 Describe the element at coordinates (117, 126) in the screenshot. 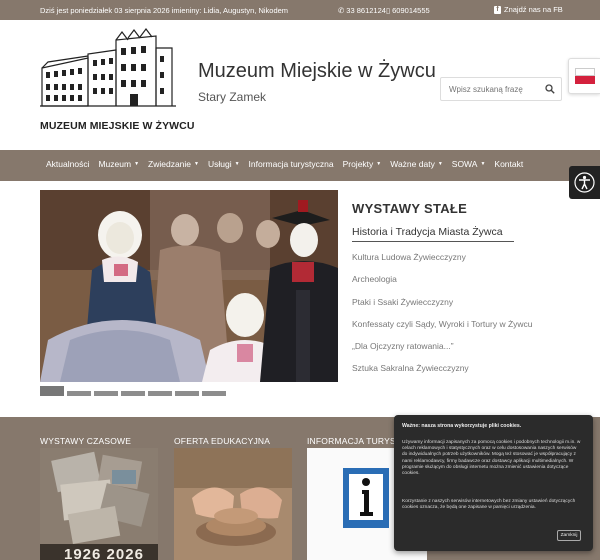

I see `logo-caption: MUZEUM MIEJSKIE W ŻYWCU` at that location.